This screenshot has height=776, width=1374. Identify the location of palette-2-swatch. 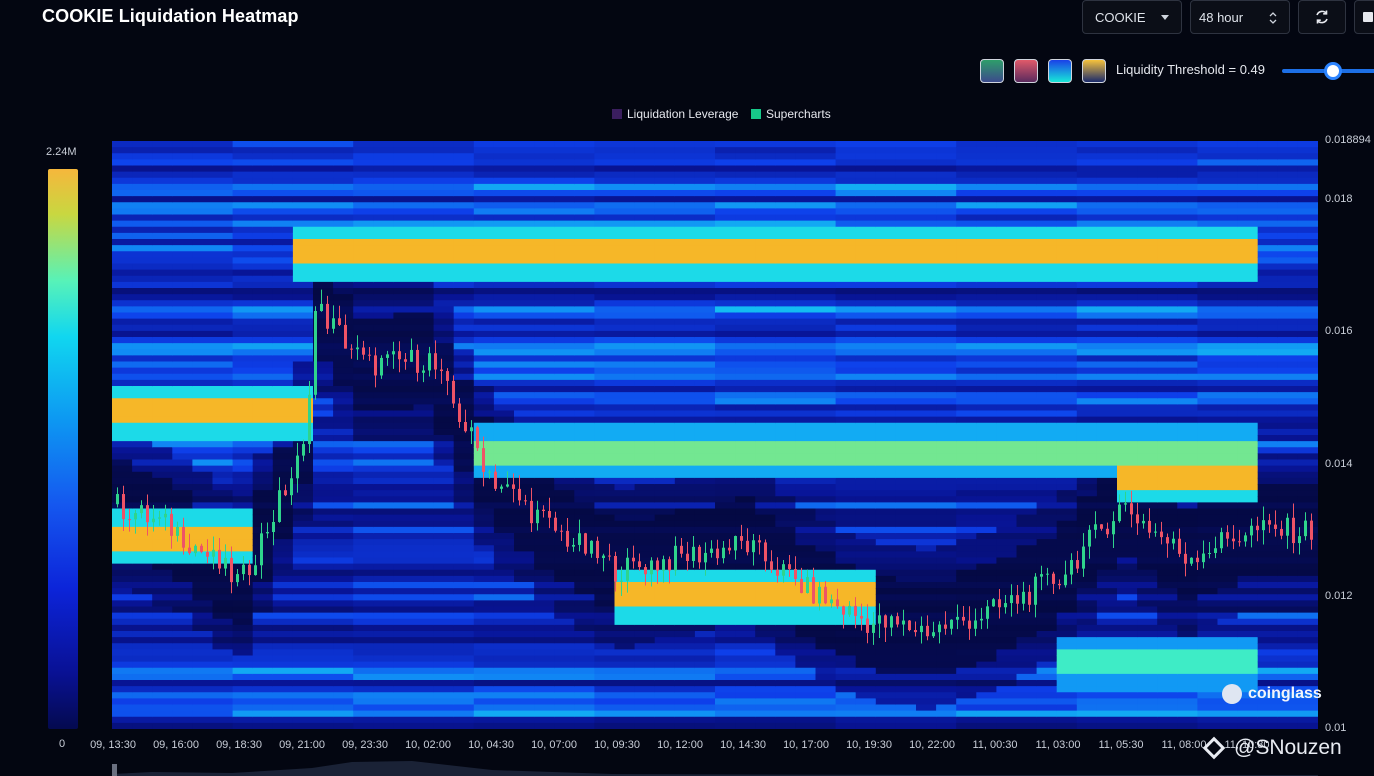
(1026, 71).